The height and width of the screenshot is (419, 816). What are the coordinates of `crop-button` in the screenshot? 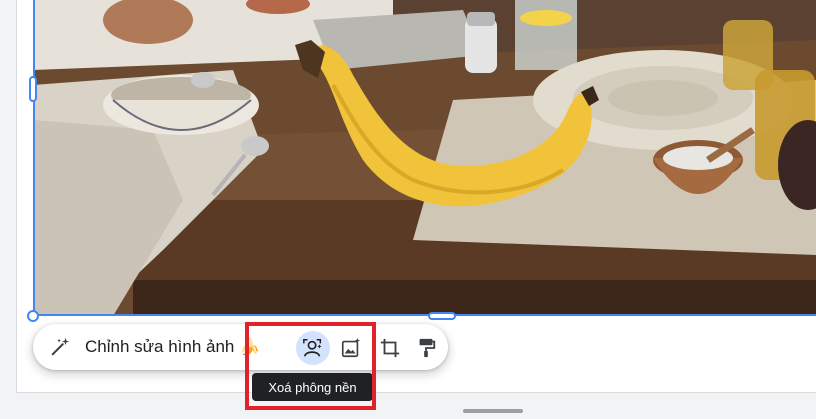 It's located at (390, 348).